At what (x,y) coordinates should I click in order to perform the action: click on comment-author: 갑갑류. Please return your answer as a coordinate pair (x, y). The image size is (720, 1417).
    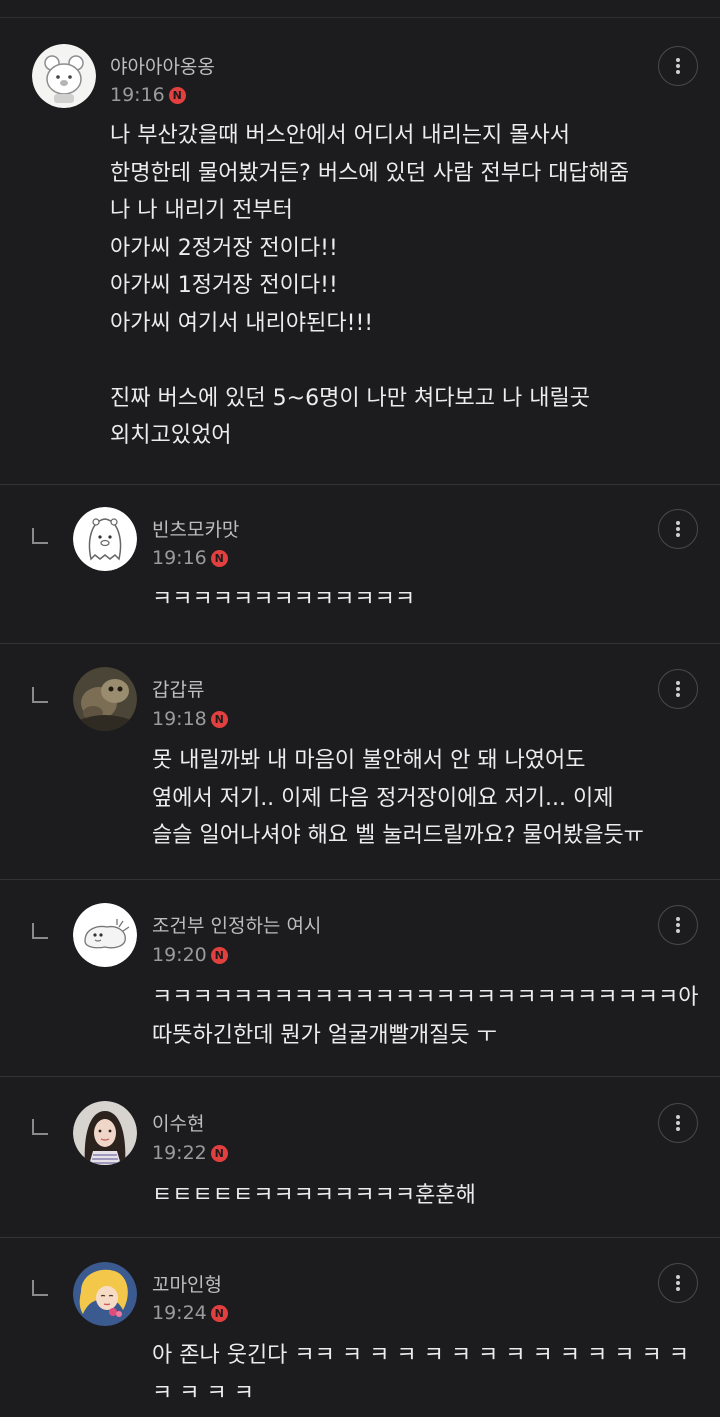
    Looking at the image, I should click on (178, 688).